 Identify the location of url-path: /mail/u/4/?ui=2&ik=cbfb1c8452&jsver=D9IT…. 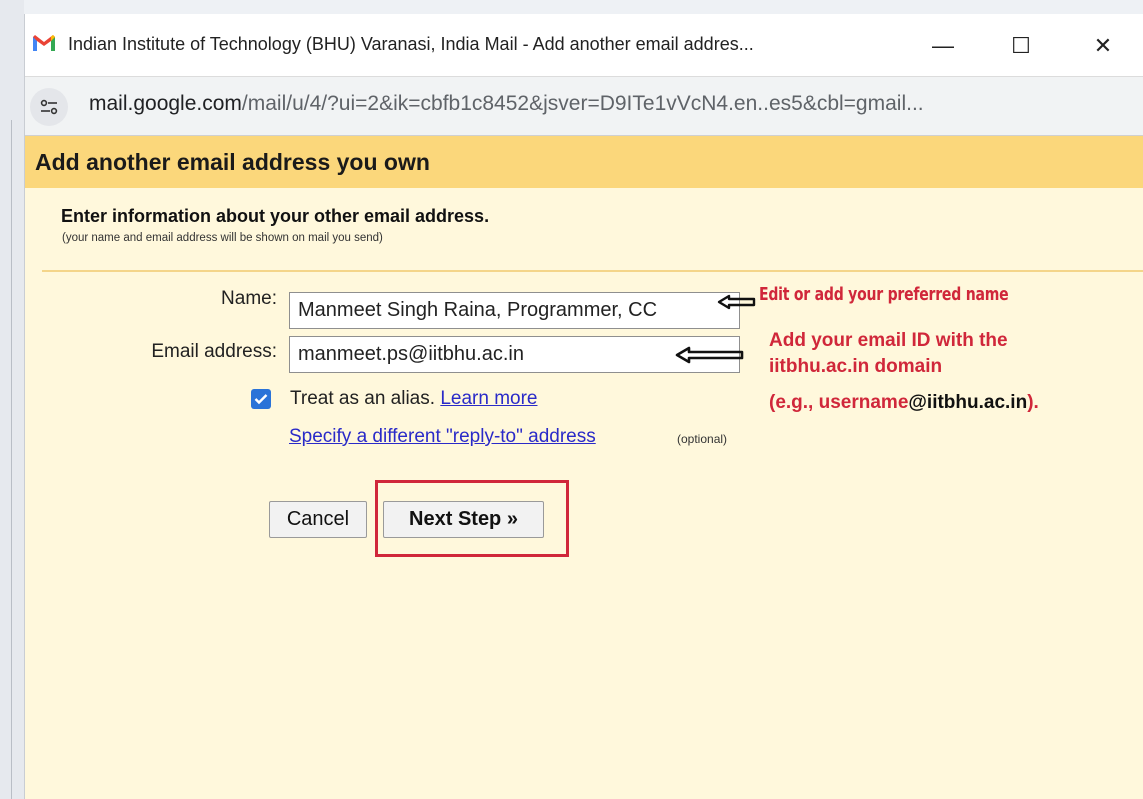
(582, 103).